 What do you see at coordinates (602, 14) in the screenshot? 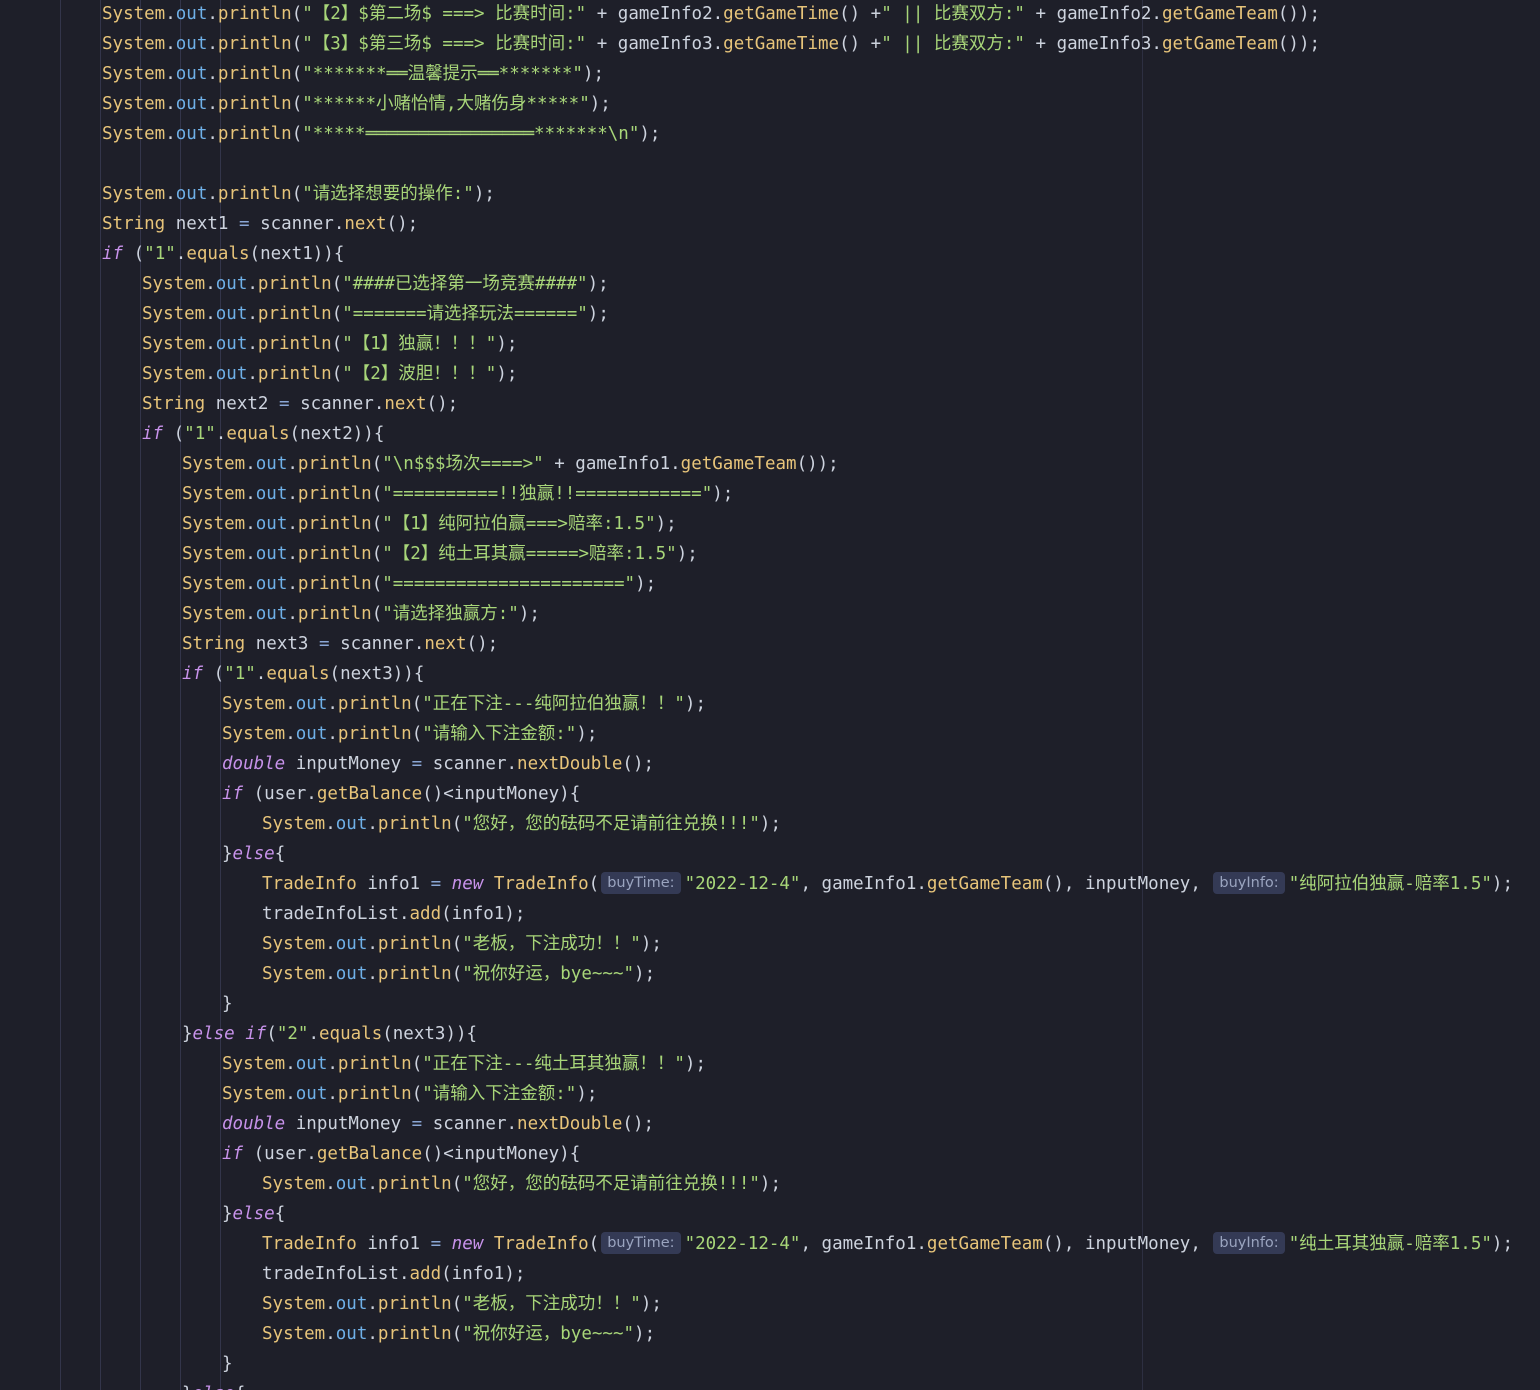
I see `code-token: +` at bounding box center [602, 14].